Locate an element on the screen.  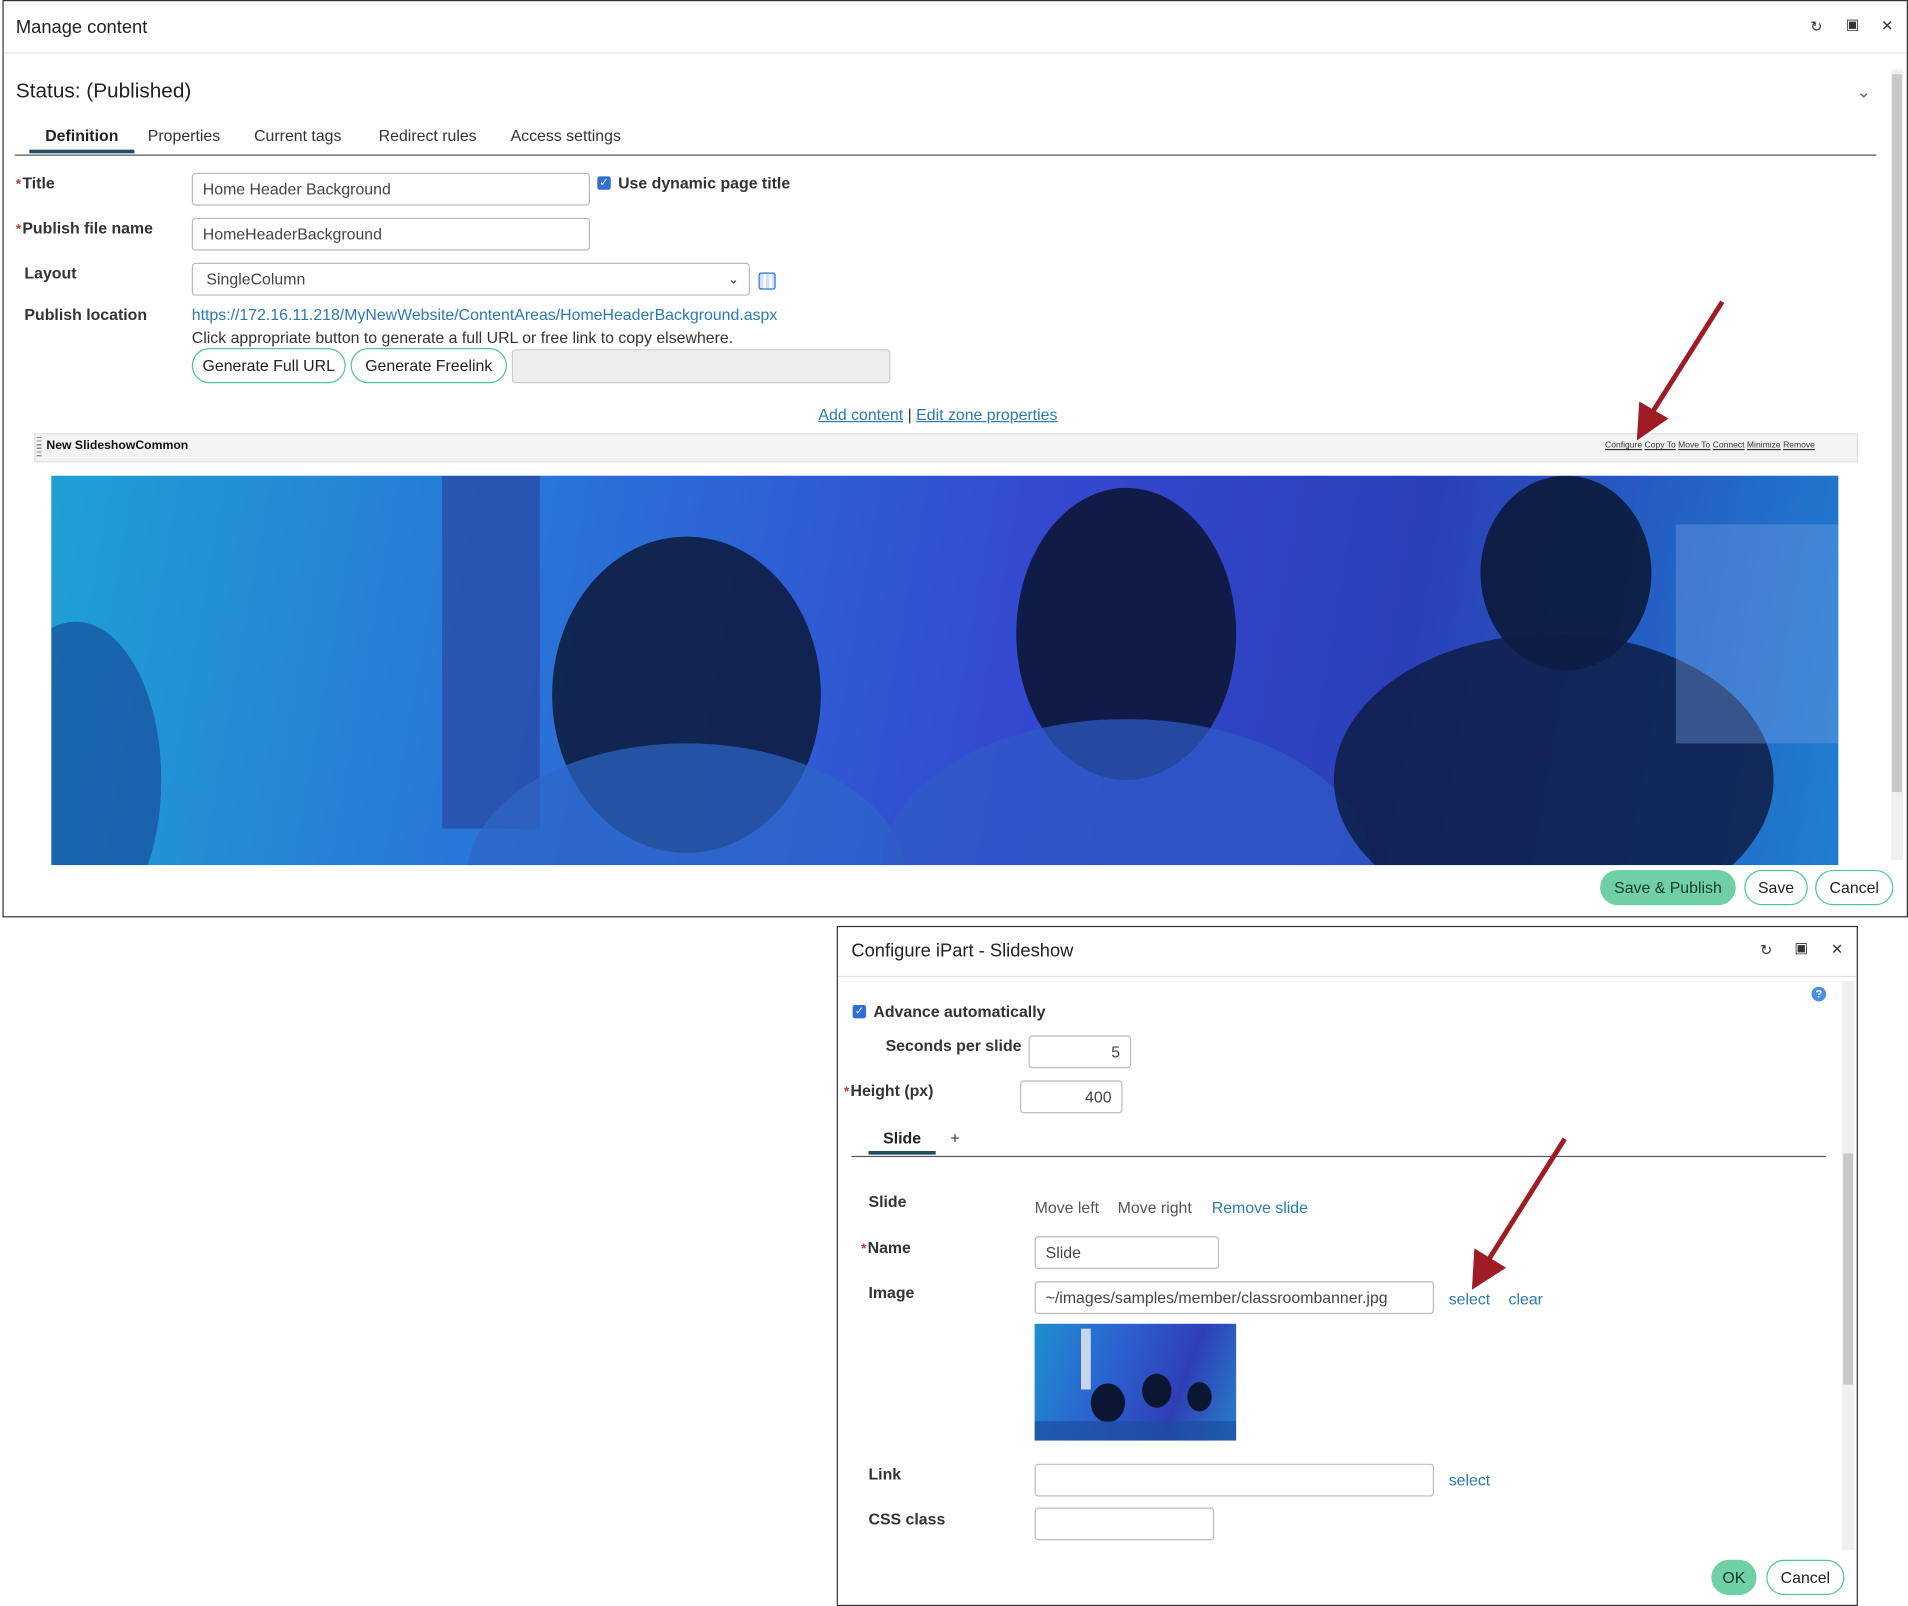
minimize-link: Minimize is located at coordinates (1764, 446).